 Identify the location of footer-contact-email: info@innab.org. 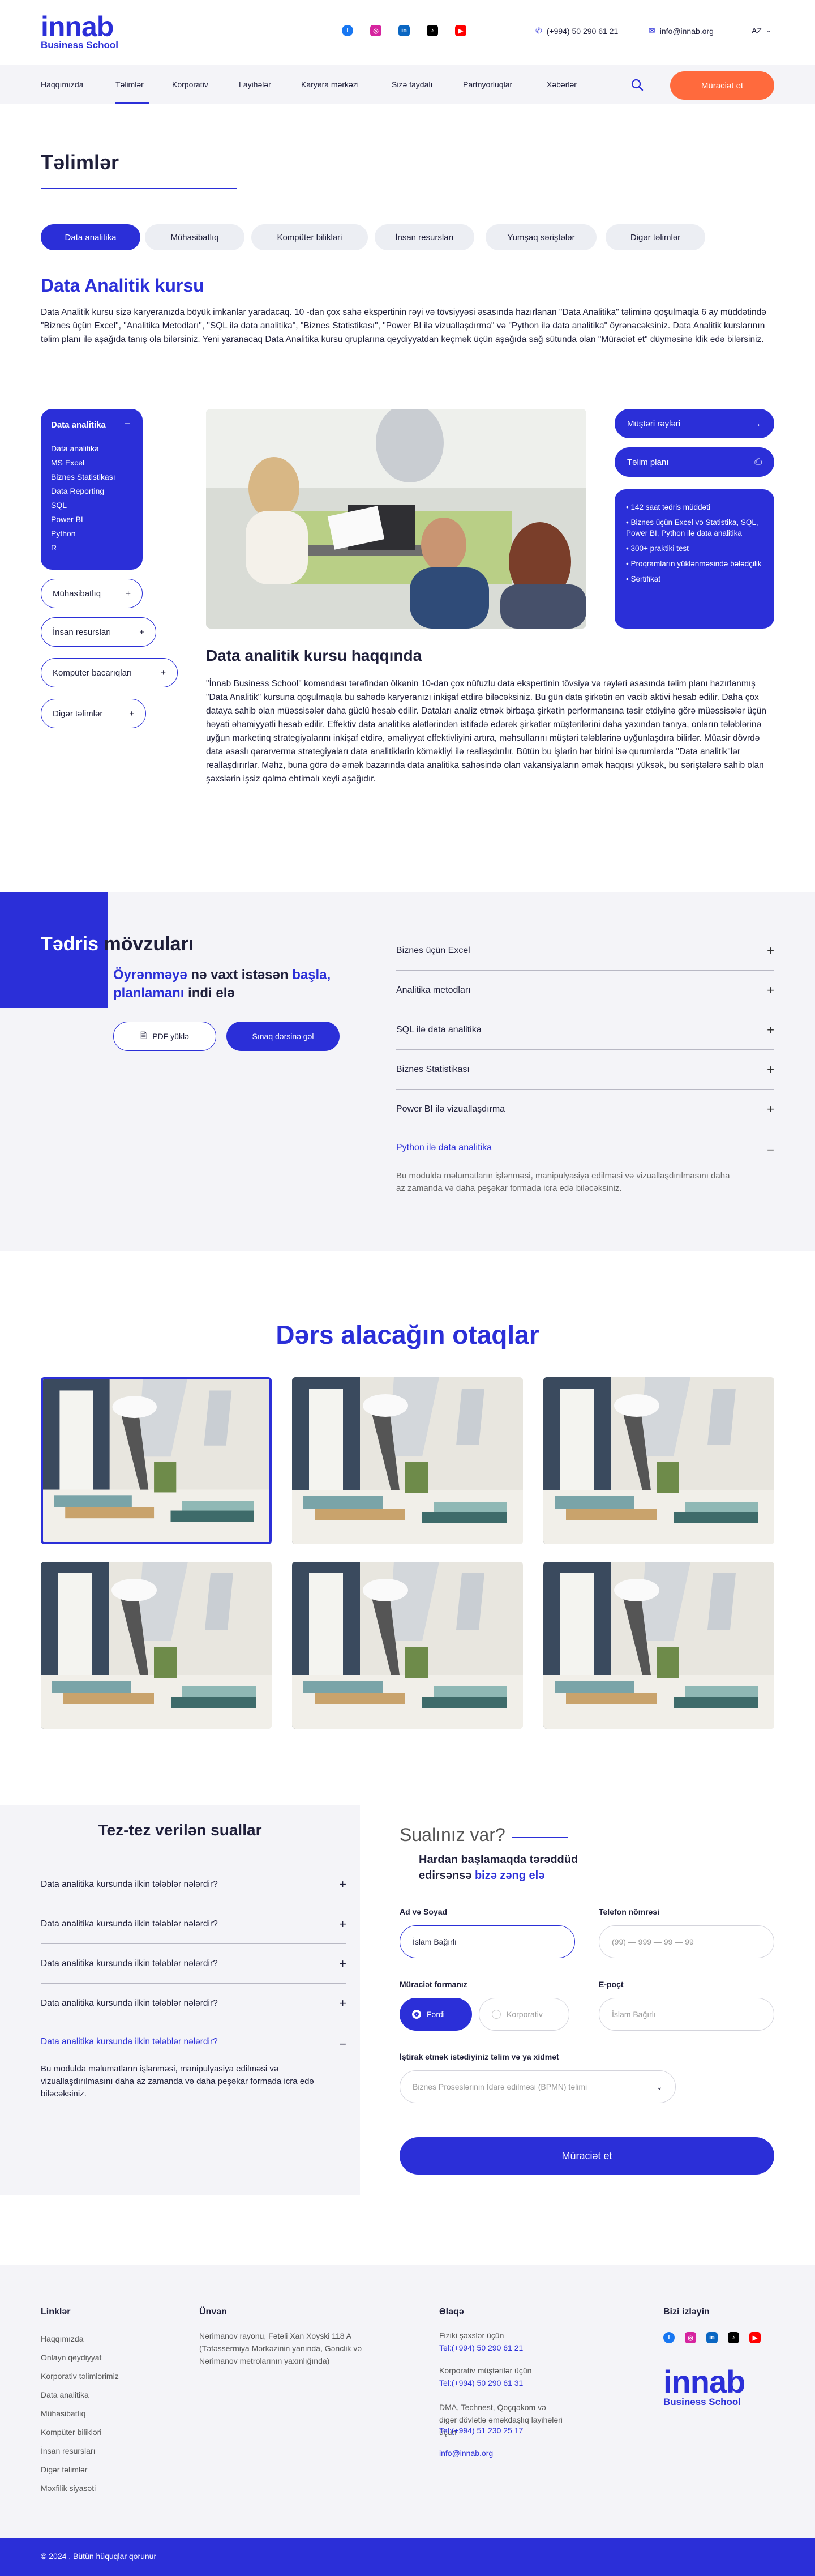
(466, 2454).